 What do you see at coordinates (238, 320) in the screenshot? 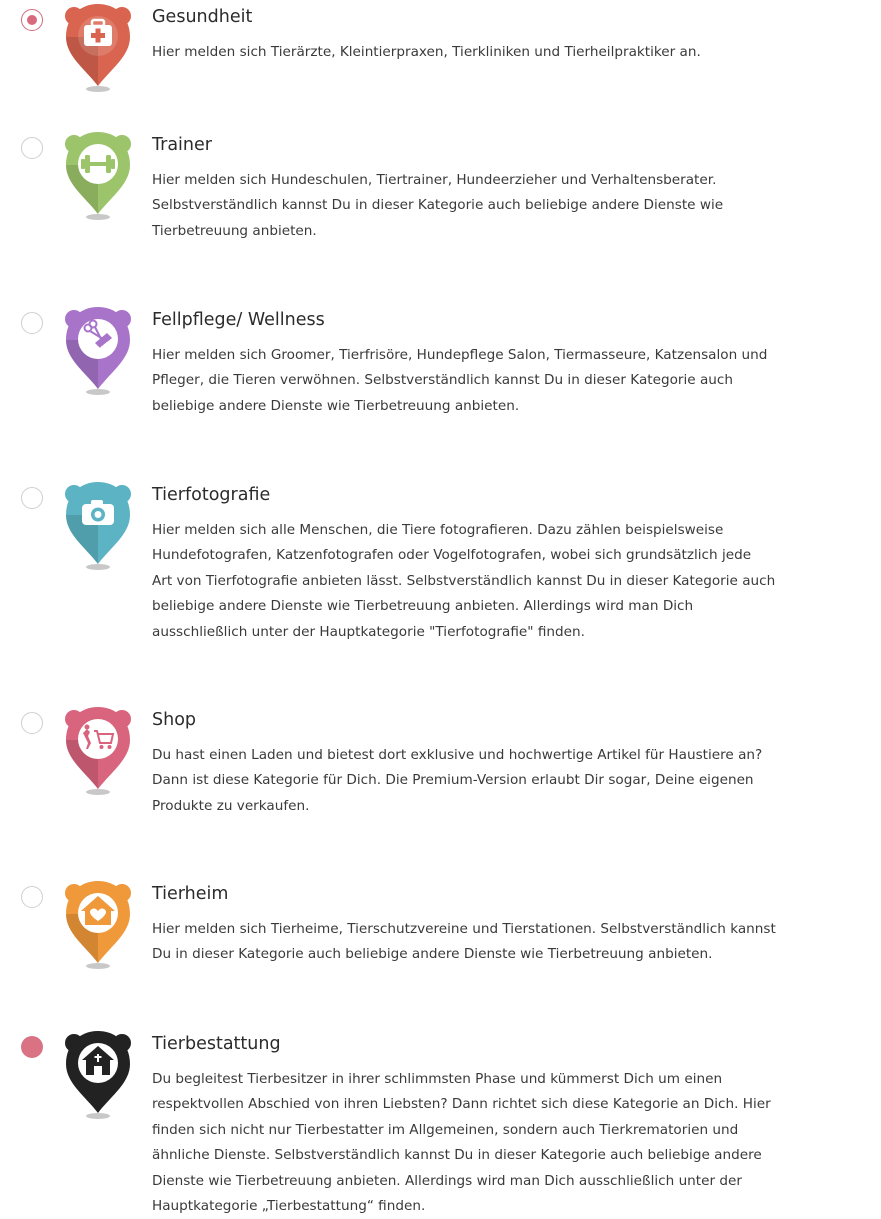
I see `category-title: Fellpflege/ Wellness` at bounding box center [238, 320].